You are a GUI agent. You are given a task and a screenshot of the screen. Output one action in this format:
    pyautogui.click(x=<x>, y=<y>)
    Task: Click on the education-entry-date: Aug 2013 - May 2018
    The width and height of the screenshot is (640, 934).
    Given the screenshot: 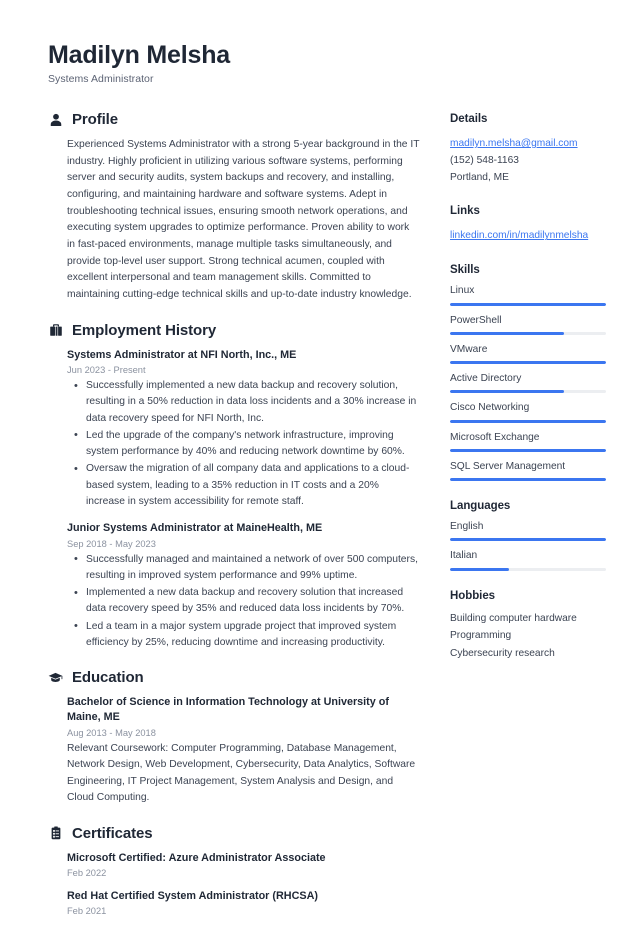 What is the action you would take?
    pyautogui.click(x=111, y=732)
    